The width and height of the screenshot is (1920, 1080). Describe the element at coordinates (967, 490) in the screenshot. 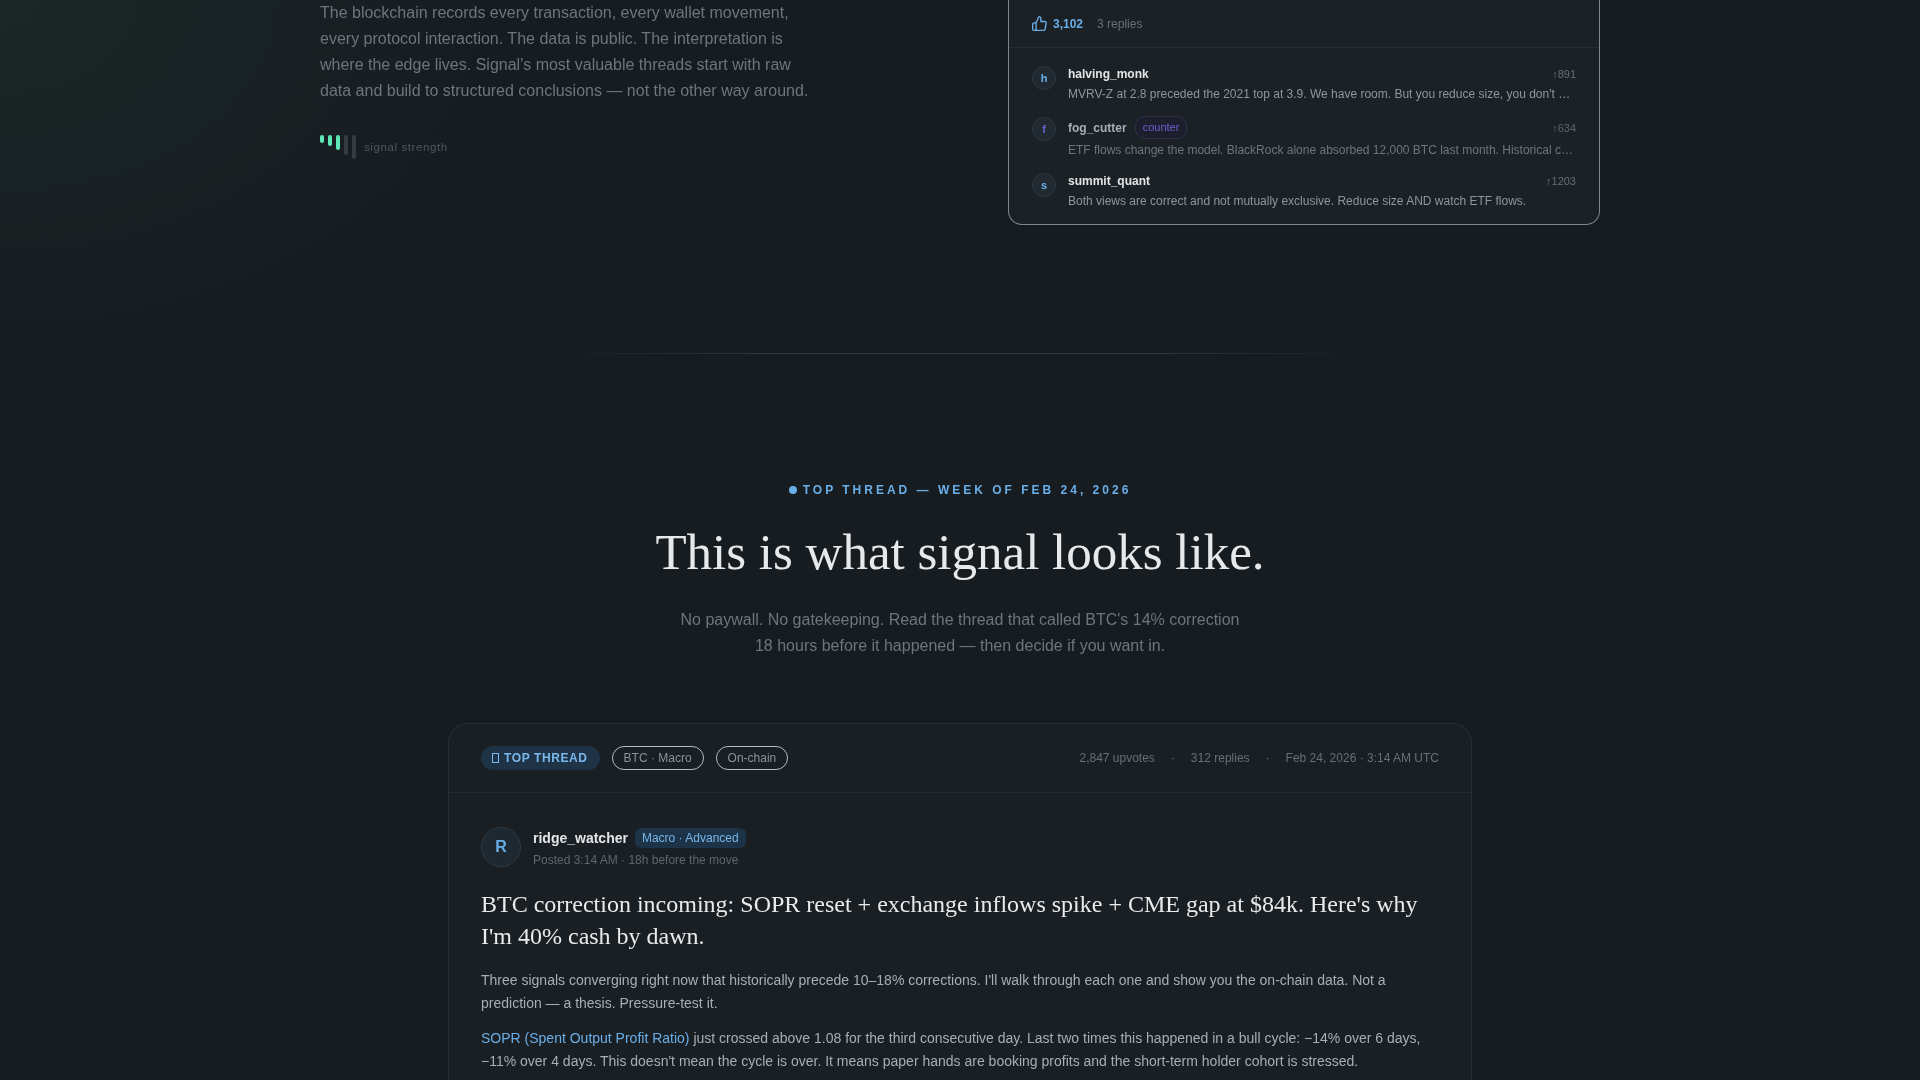

I see `eyebrow-label: TOP THREAD — WEEK OF FEB 24, 2026` at that location.